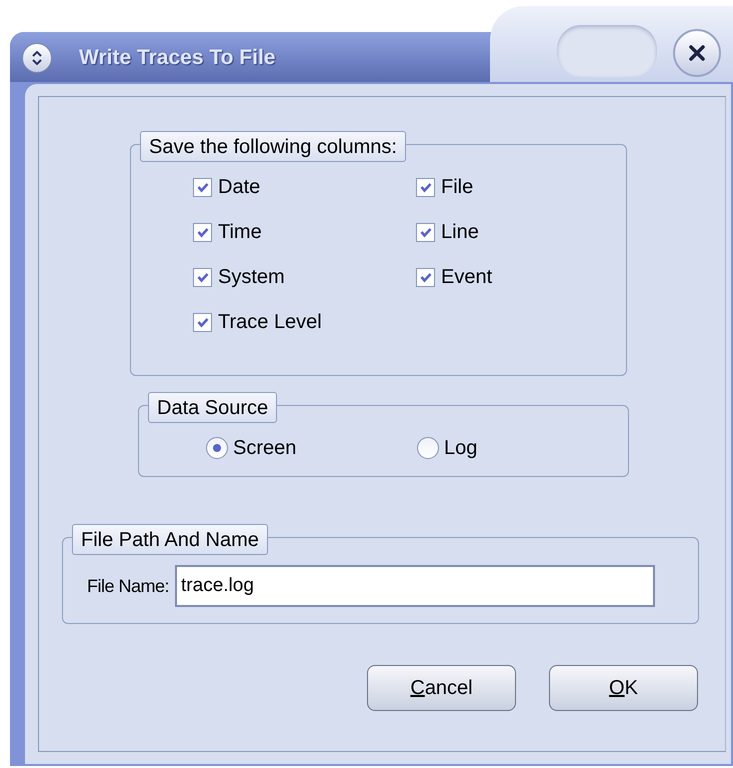  Describe the element at coordinates (697, 53) in the screenshot. I see `close-icon` at that location.